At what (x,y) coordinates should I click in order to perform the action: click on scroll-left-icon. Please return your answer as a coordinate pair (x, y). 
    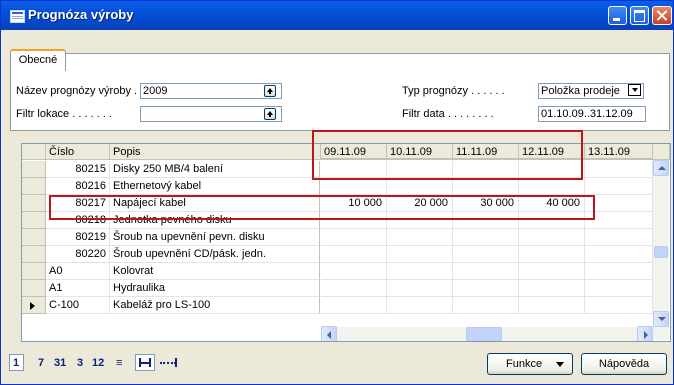
    Looking at the image, I should click on (329, 333).